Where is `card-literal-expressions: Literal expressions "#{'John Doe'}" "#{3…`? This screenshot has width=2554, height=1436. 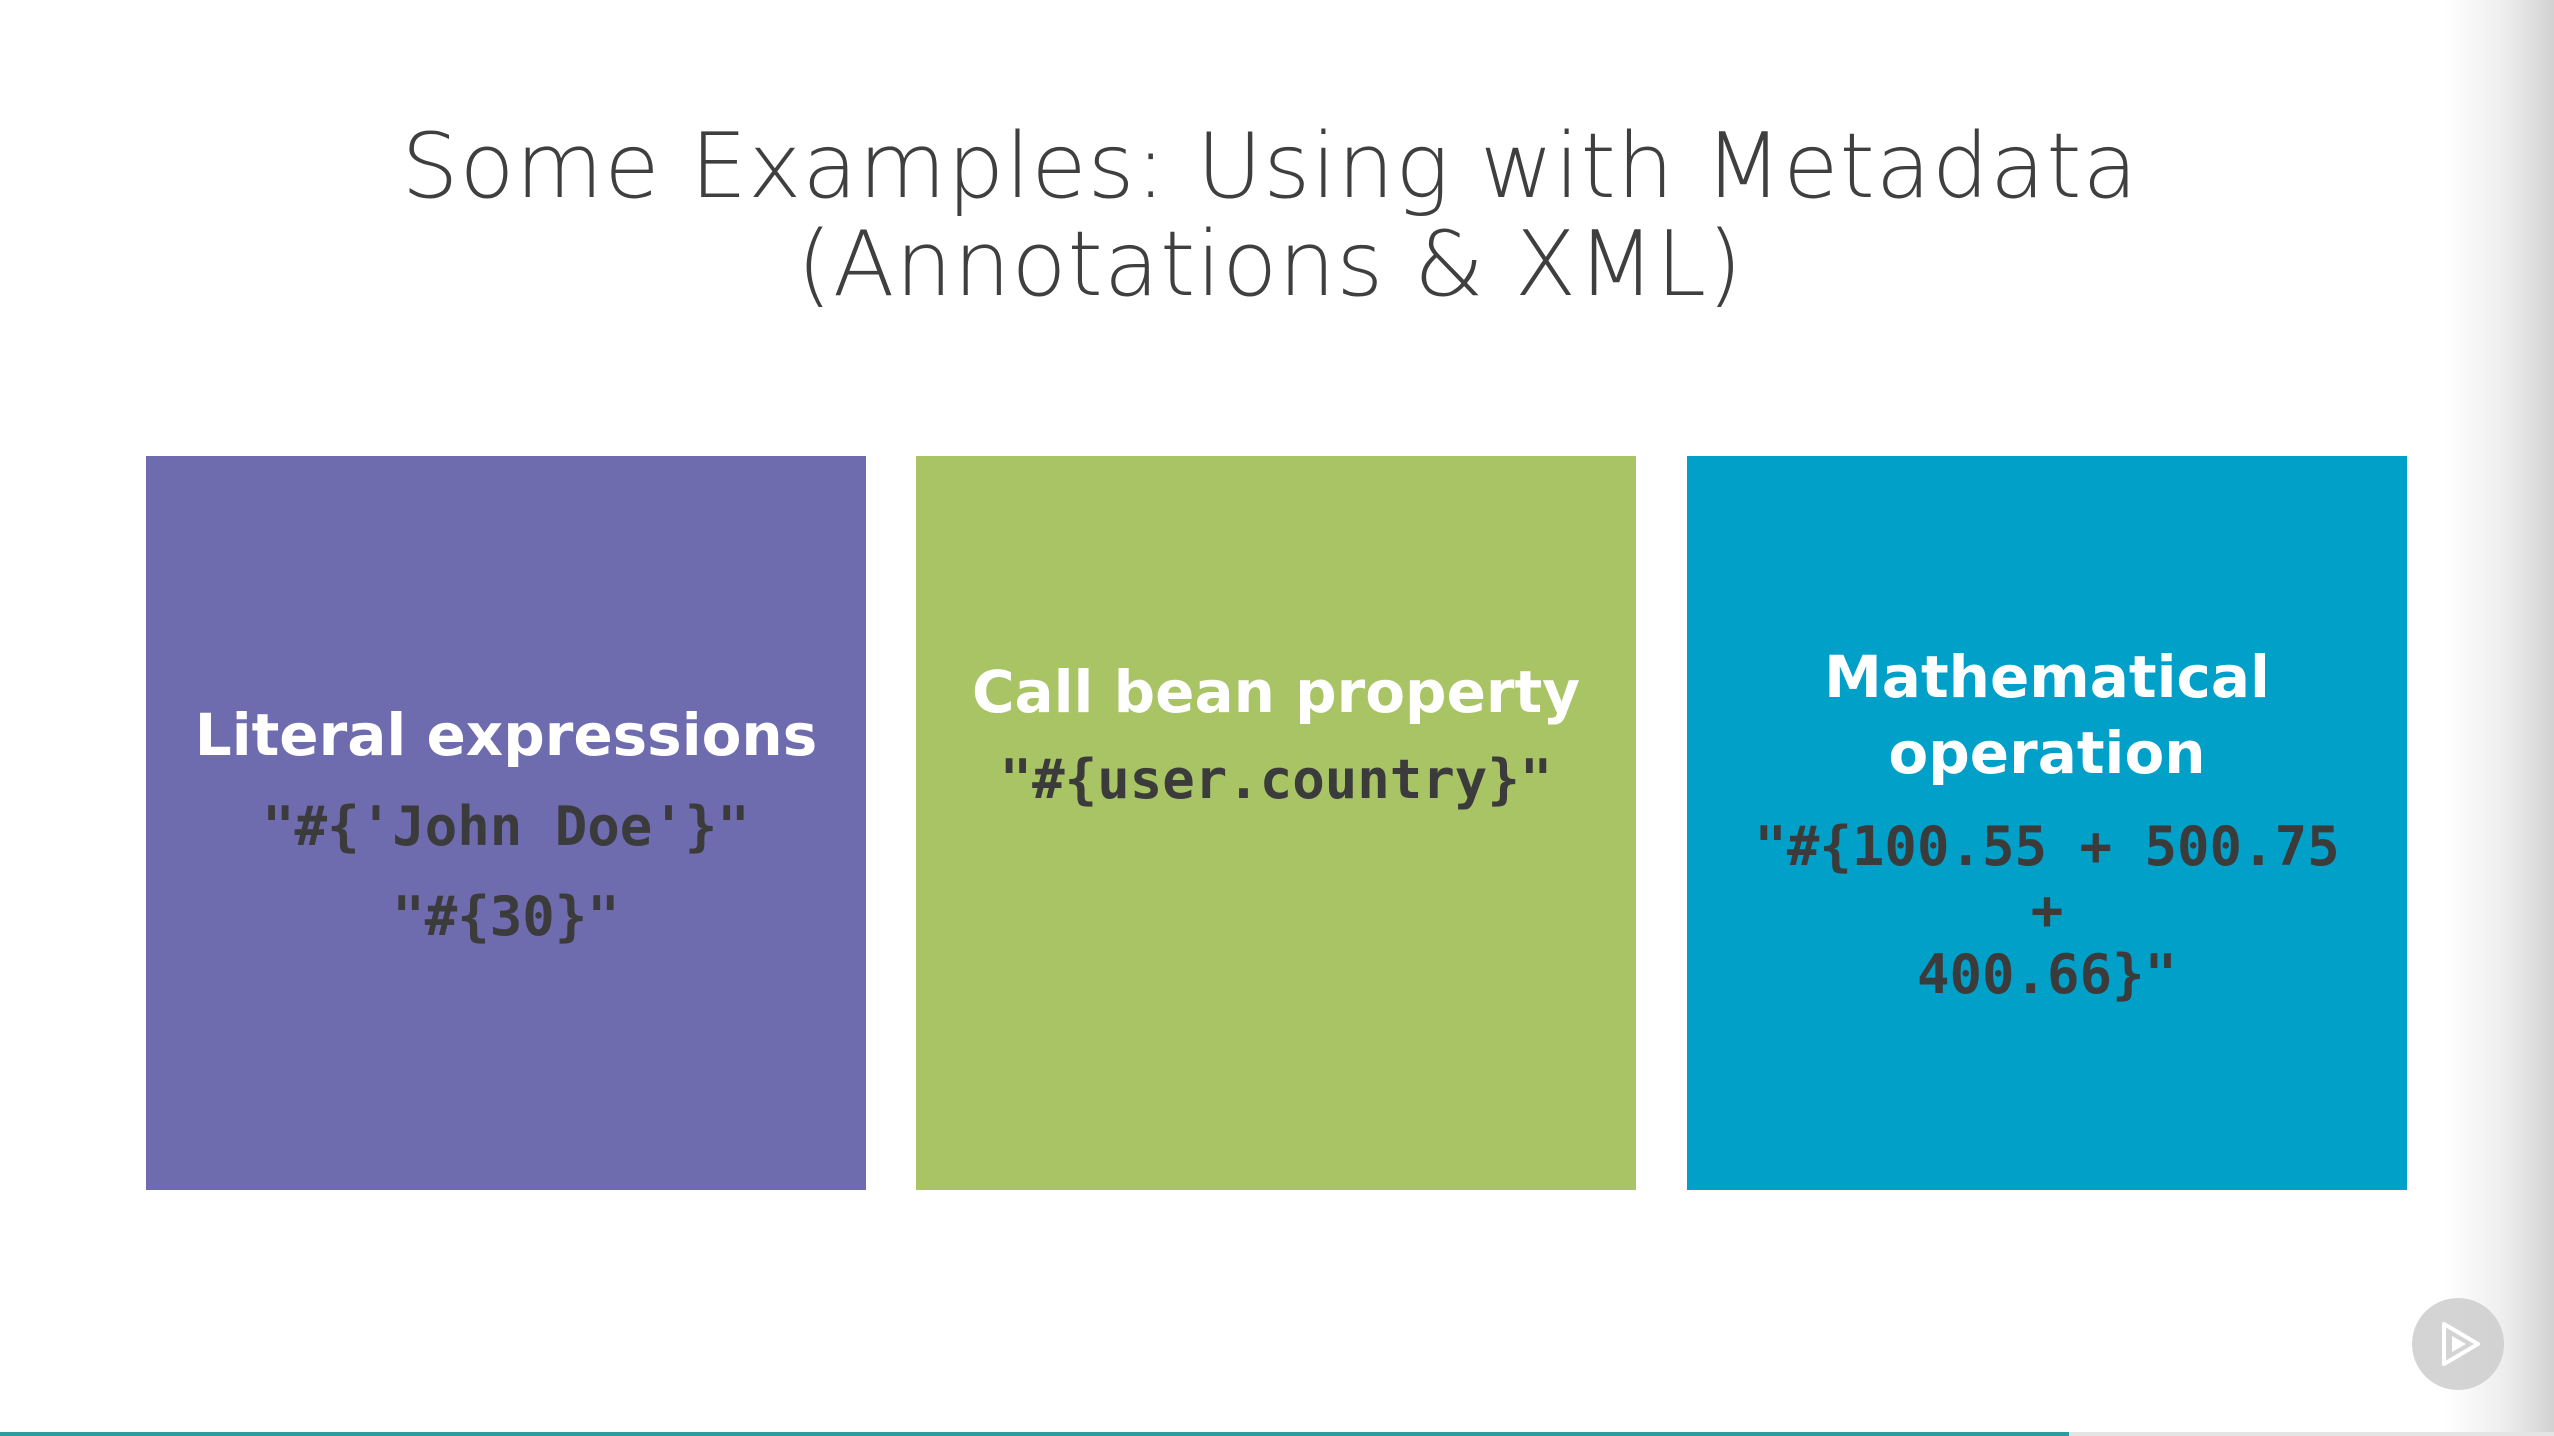
card-literal-expressions: Literal expressions "#{'John Doe'}" "#{3… is located at coordinates (506, 823).